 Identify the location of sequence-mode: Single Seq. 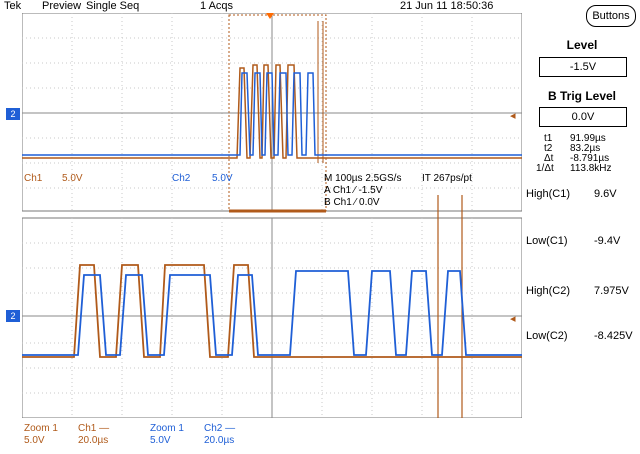
(113, 6).